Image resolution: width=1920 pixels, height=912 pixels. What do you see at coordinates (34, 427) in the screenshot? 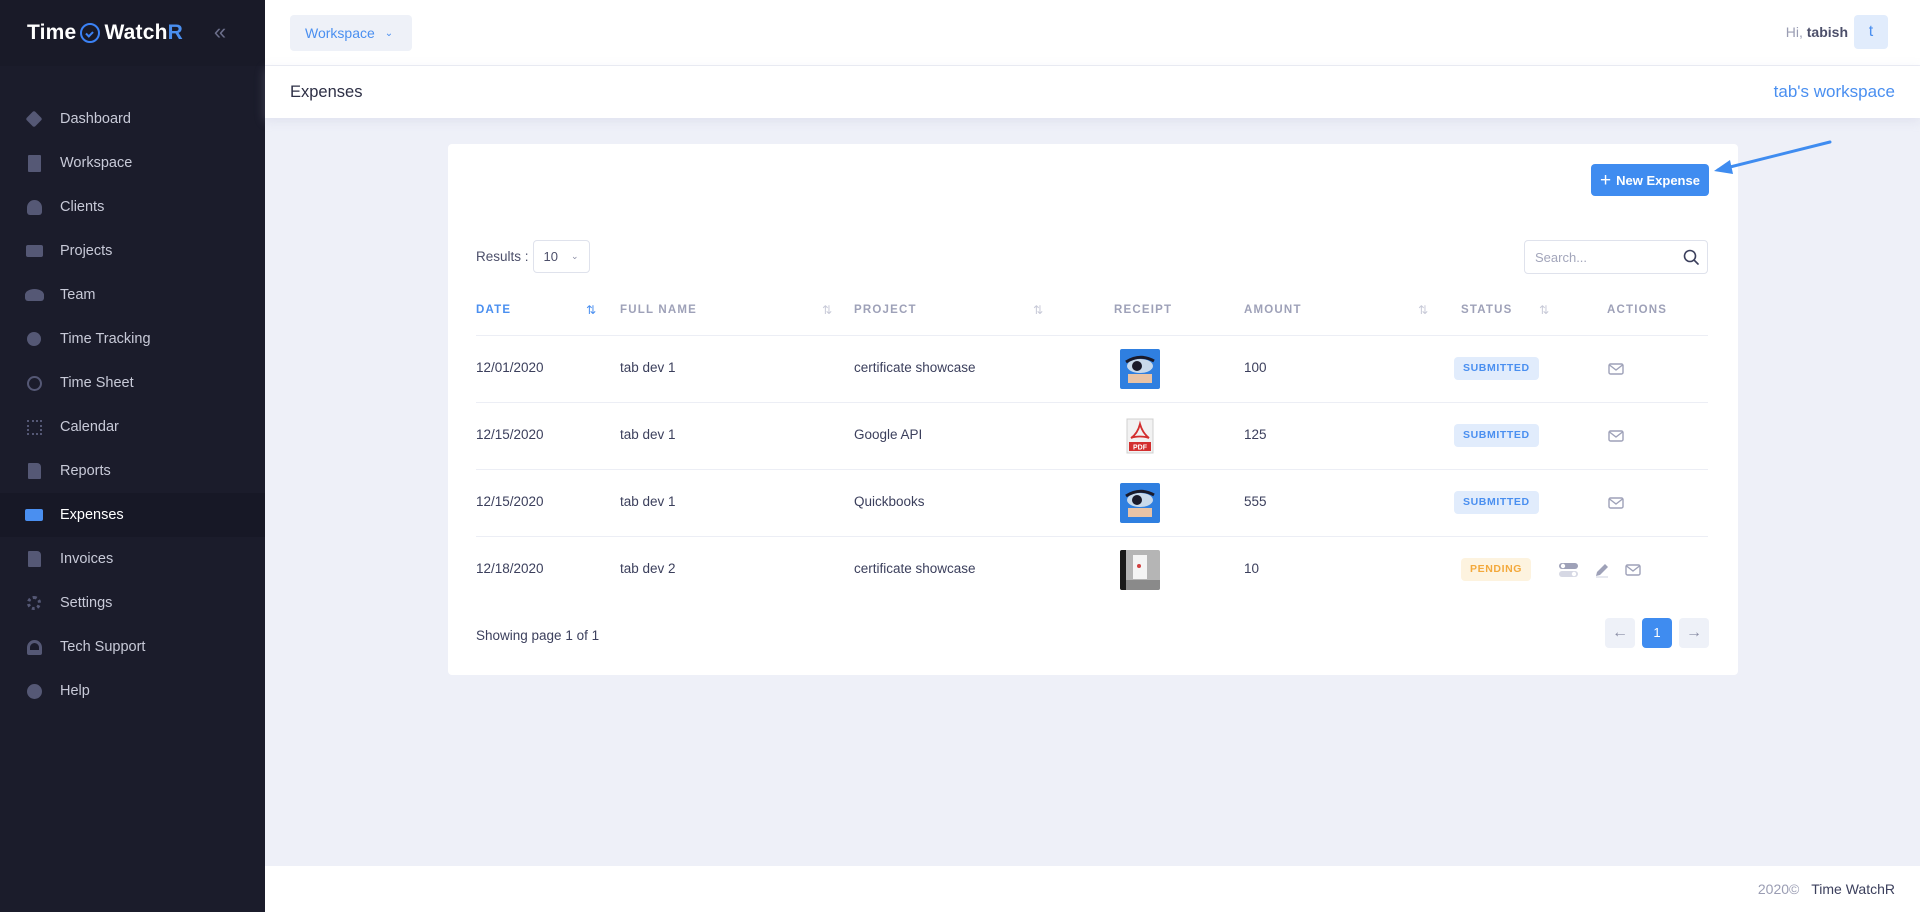
I see `calendar-icon` at bounding box center [34, 427].